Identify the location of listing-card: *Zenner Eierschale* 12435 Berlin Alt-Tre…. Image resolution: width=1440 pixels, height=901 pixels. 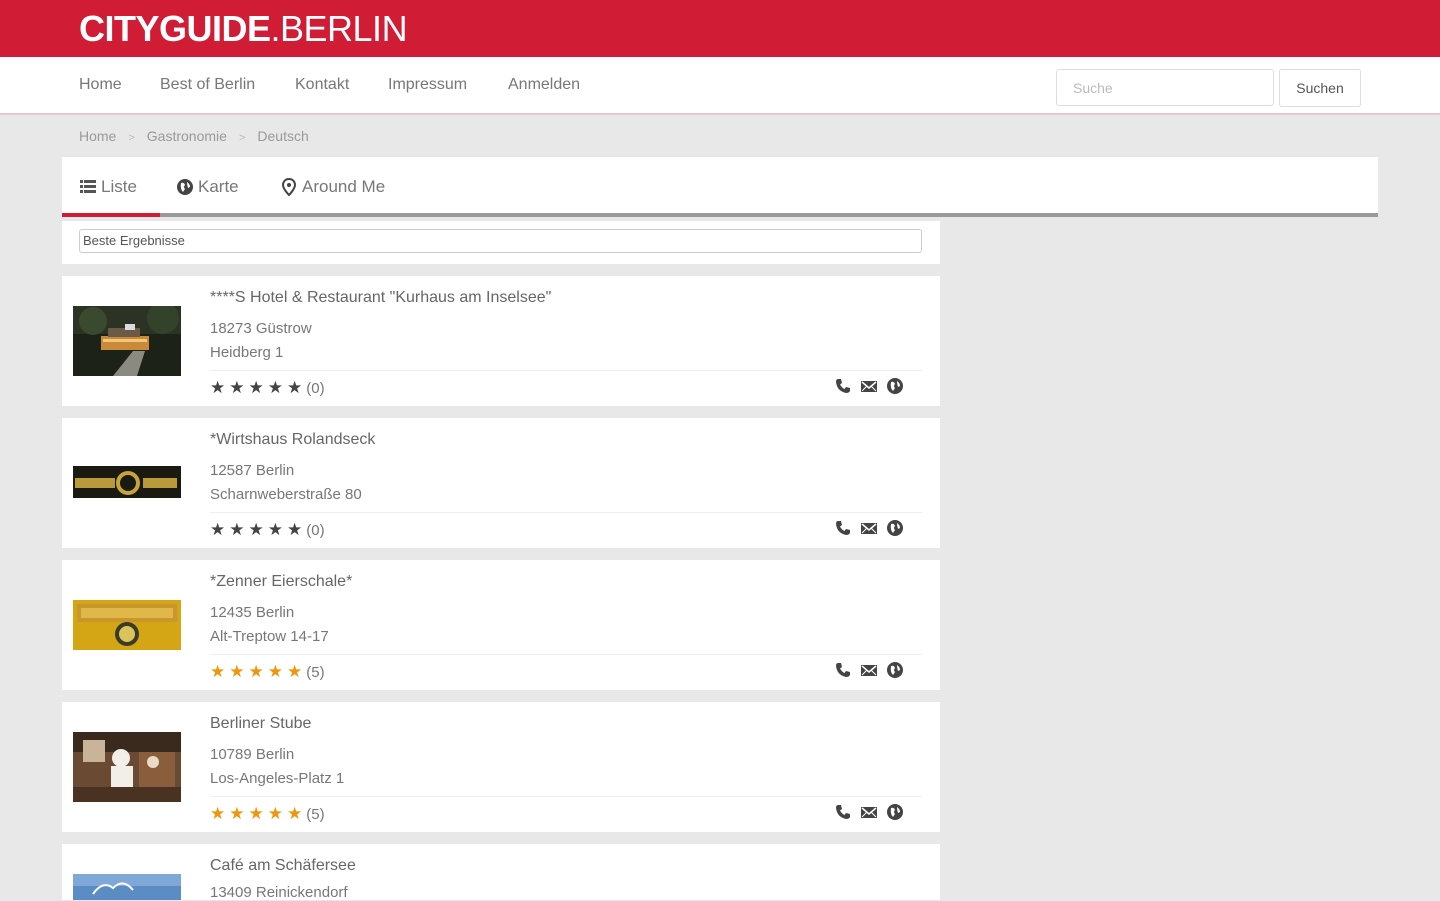
(501, 625).